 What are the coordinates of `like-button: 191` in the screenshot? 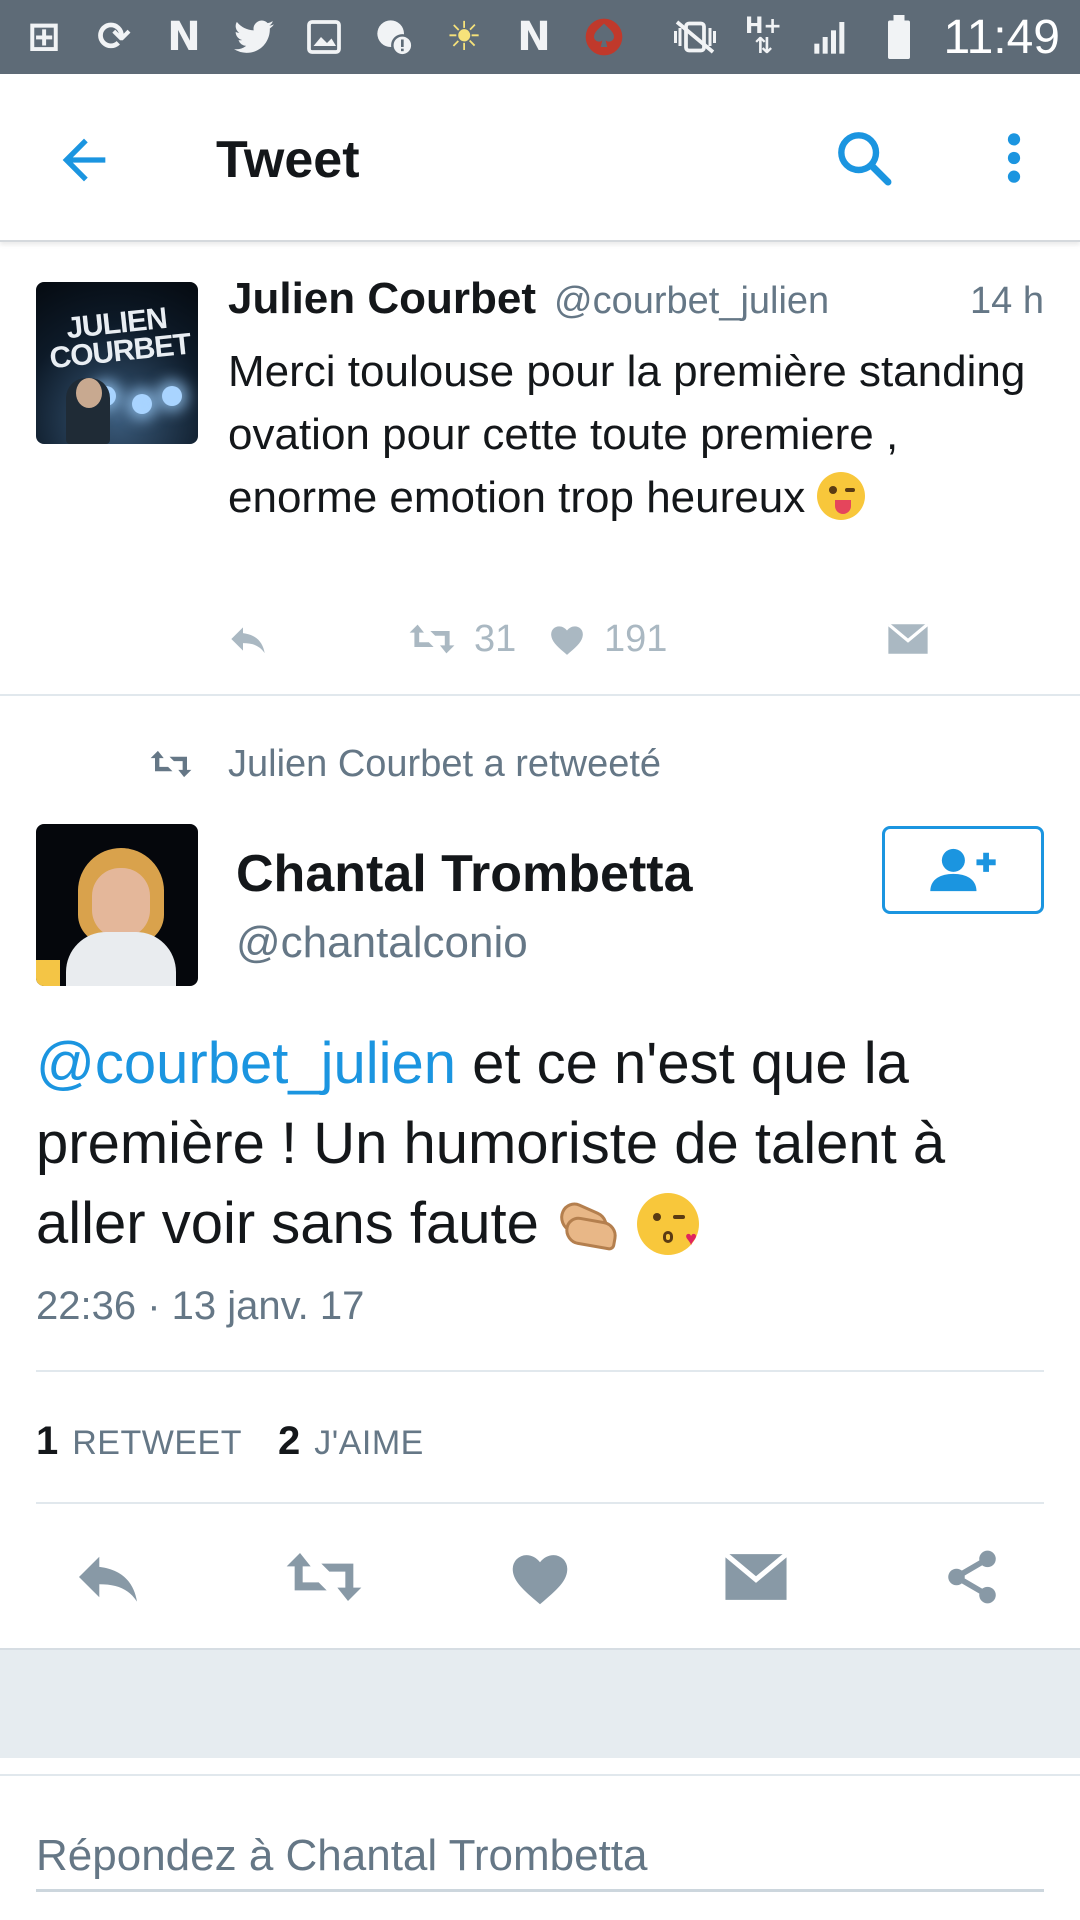 It's located at (607, 639).